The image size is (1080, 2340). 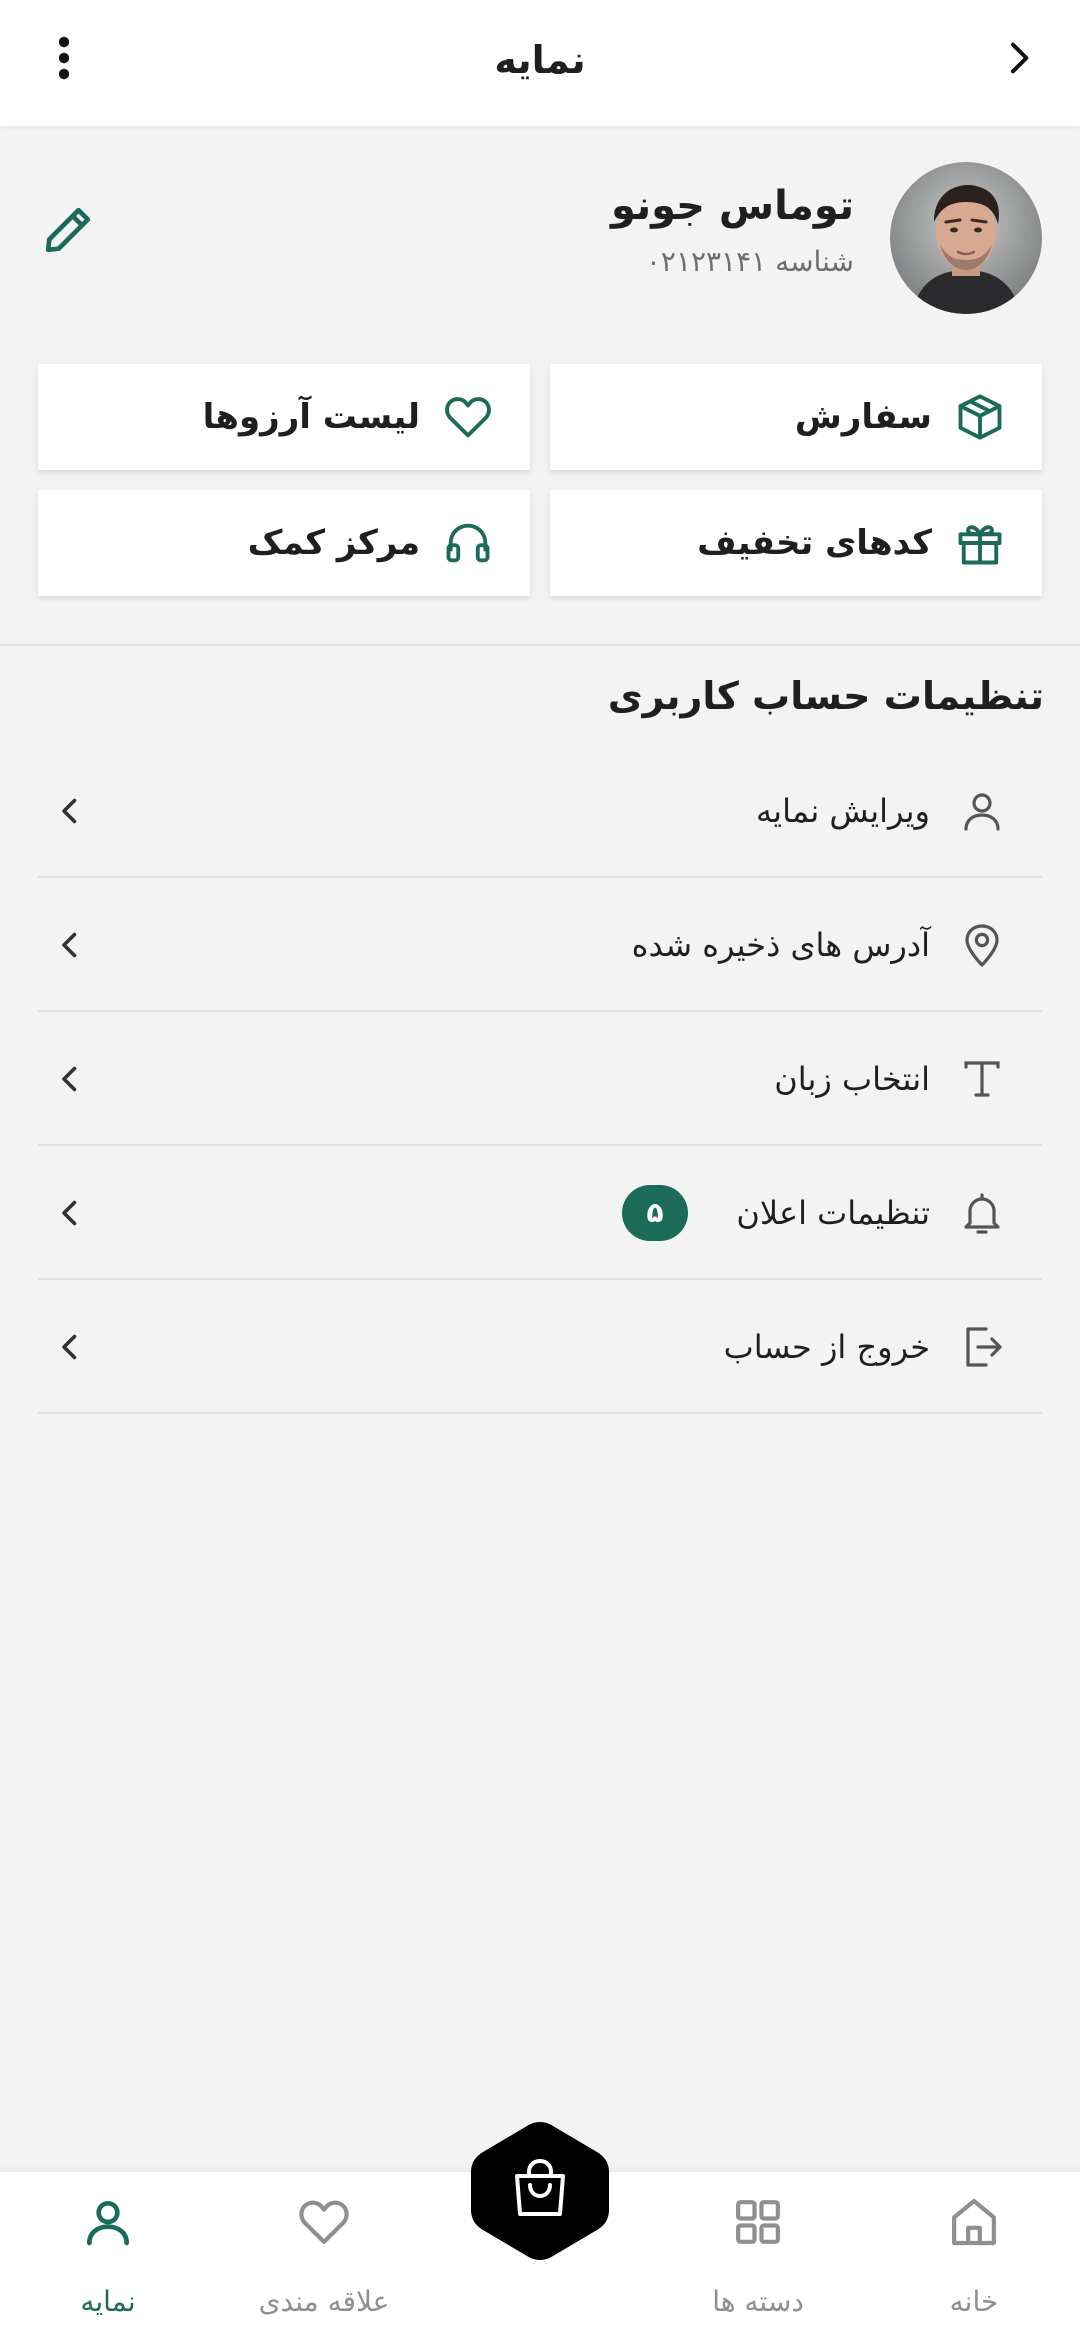 I want to click on wishlist-label: لیست آرزوها, so click(x=311, y=417).